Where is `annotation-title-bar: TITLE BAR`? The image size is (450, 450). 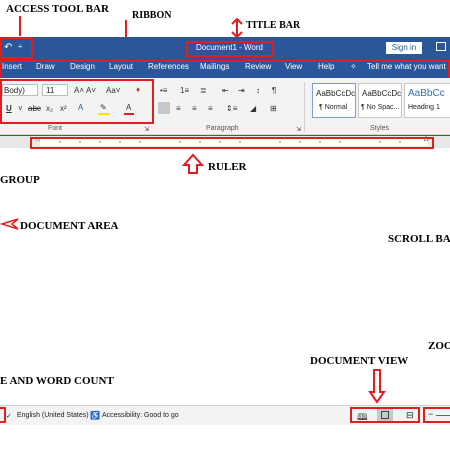 annotation-title-bar: TITLE BAR is located at coordinates (273, 25).